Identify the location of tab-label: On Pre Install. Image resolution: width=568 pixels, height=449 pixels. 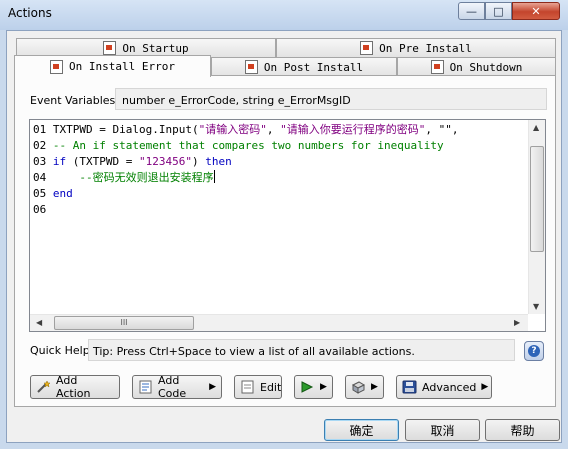
(425, 48).